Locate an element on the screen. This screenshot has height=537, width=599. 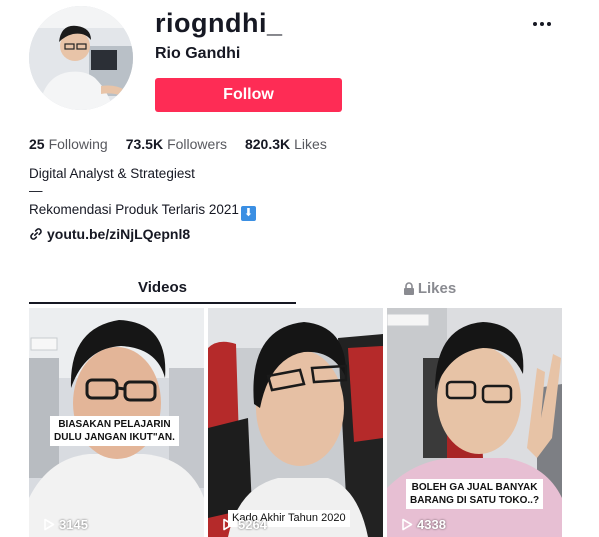
video-caption-line: BOLEH GA JUAL BANYAK is located at coordinates (474, 487).